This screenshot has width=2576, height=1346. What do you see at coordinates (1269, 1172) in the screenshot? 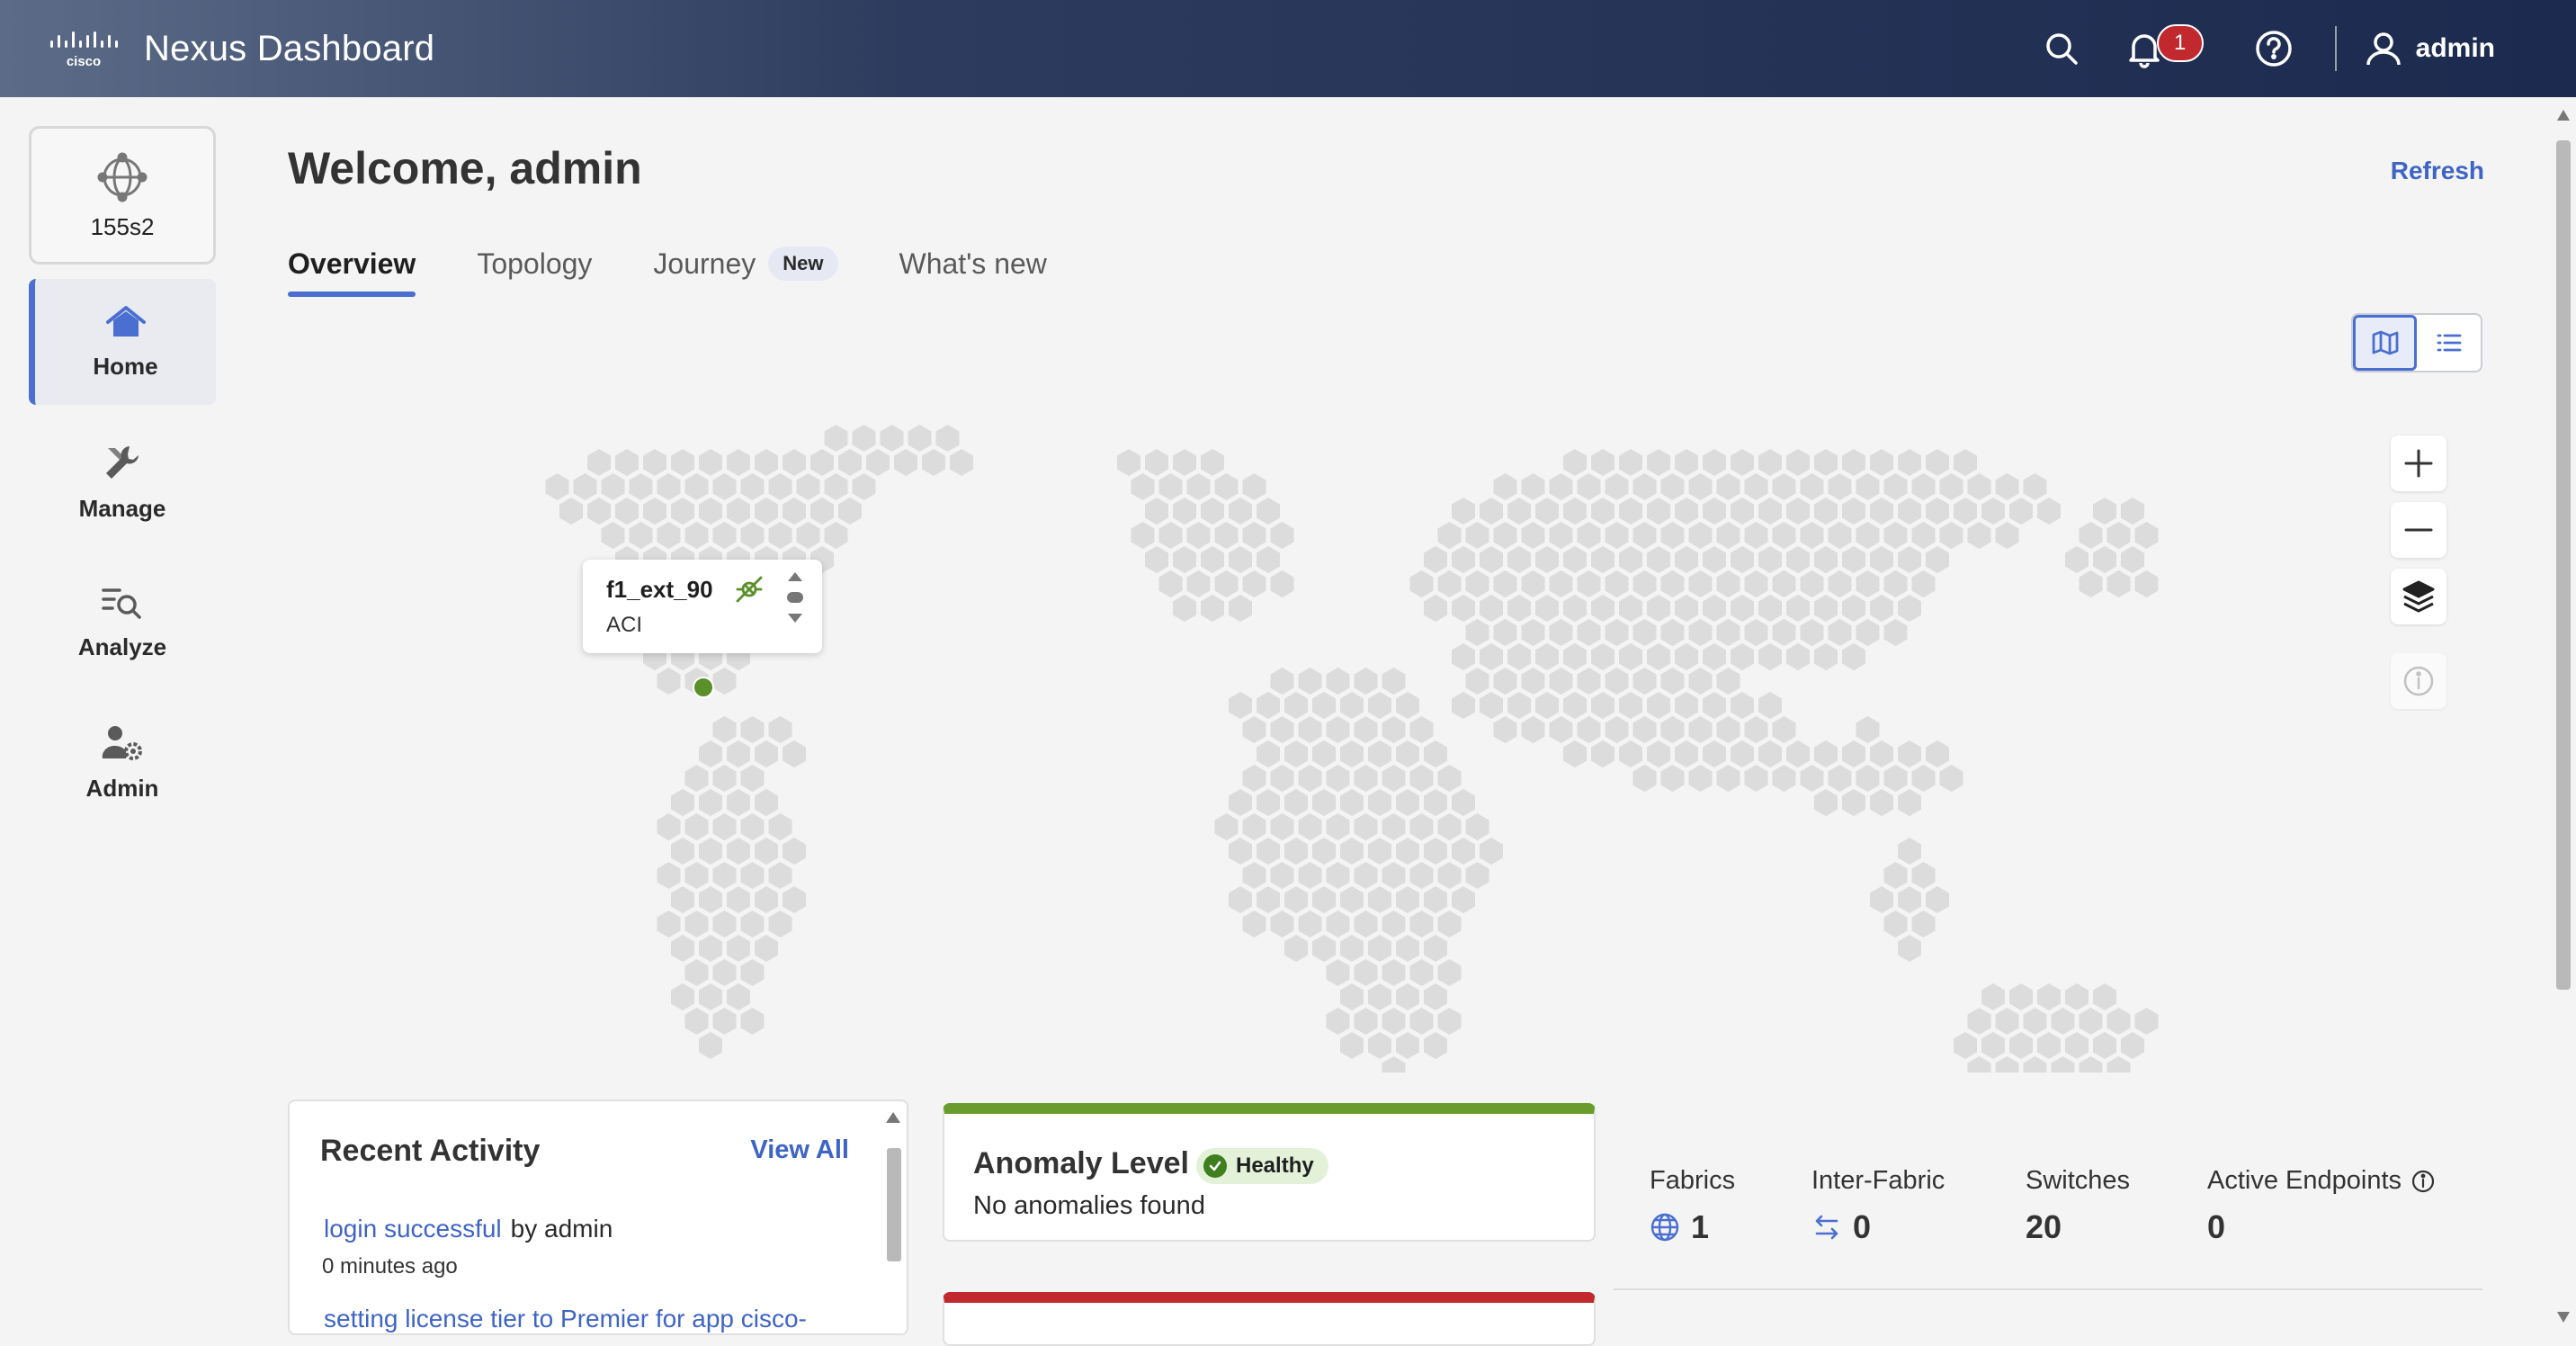
I see `anomaly-level-card: Anomaly Level Healthy No anomalies found` at bounding box center [1269, 1172].